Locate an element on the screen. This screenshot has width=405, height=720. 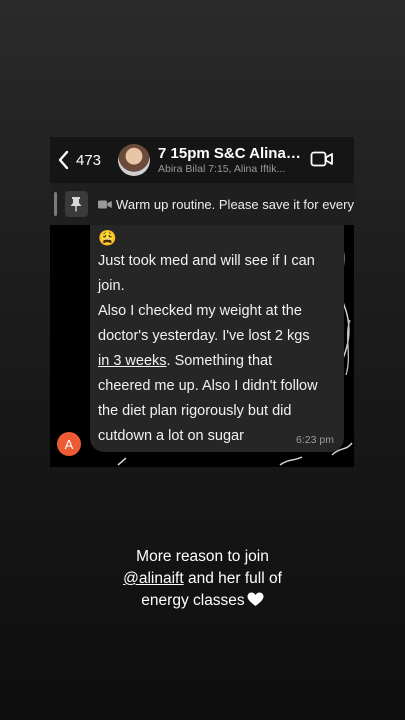
message-line: join. is located at coordinates (111, 286).